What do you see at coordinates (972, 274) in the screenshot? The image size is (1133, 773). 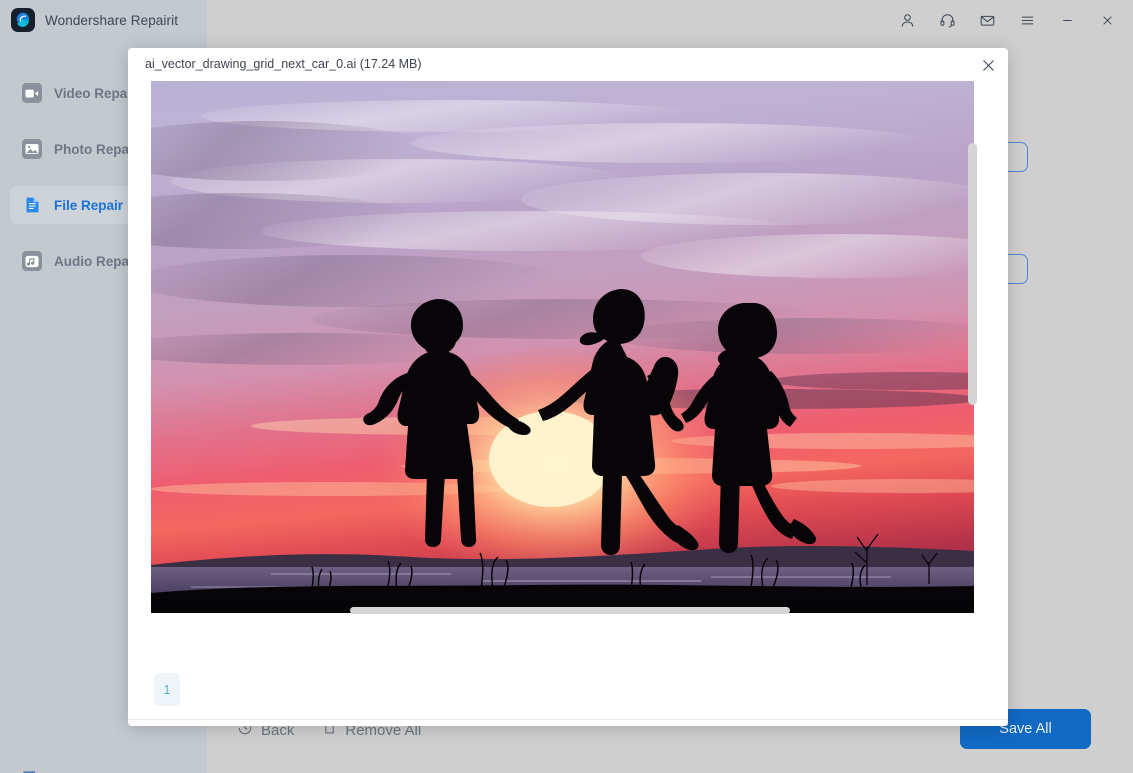 I see `vertical-scrollbar` at bounding box center [972, 274].